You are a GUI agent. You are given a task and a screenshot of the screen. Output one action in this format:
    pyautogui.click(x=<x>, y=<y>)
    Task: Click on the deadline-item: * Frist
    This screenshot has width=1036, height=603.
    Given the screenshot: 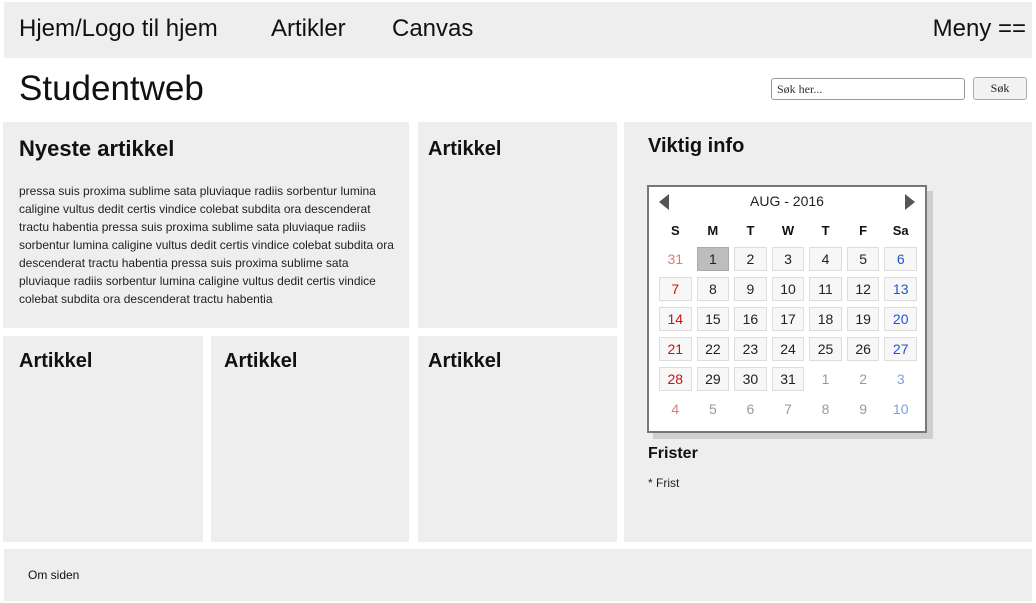 What is the action you would take?
    pyautogui.click(x=664, y=483)
    